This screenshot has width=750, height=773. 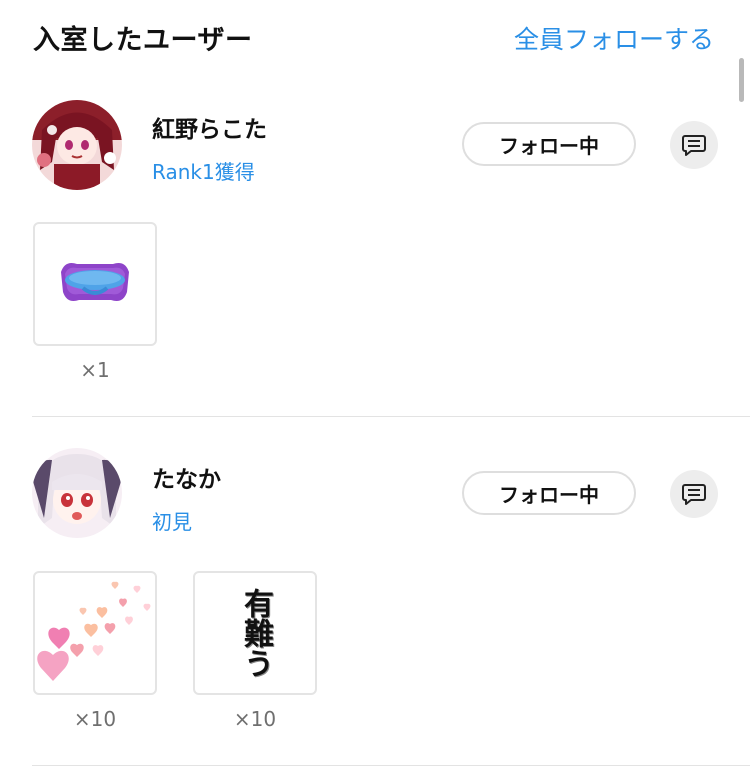 What do you see at coordinates (186, 477) in the screenshot?
I see `user-name: たなか` at bounding box center [186, 477].